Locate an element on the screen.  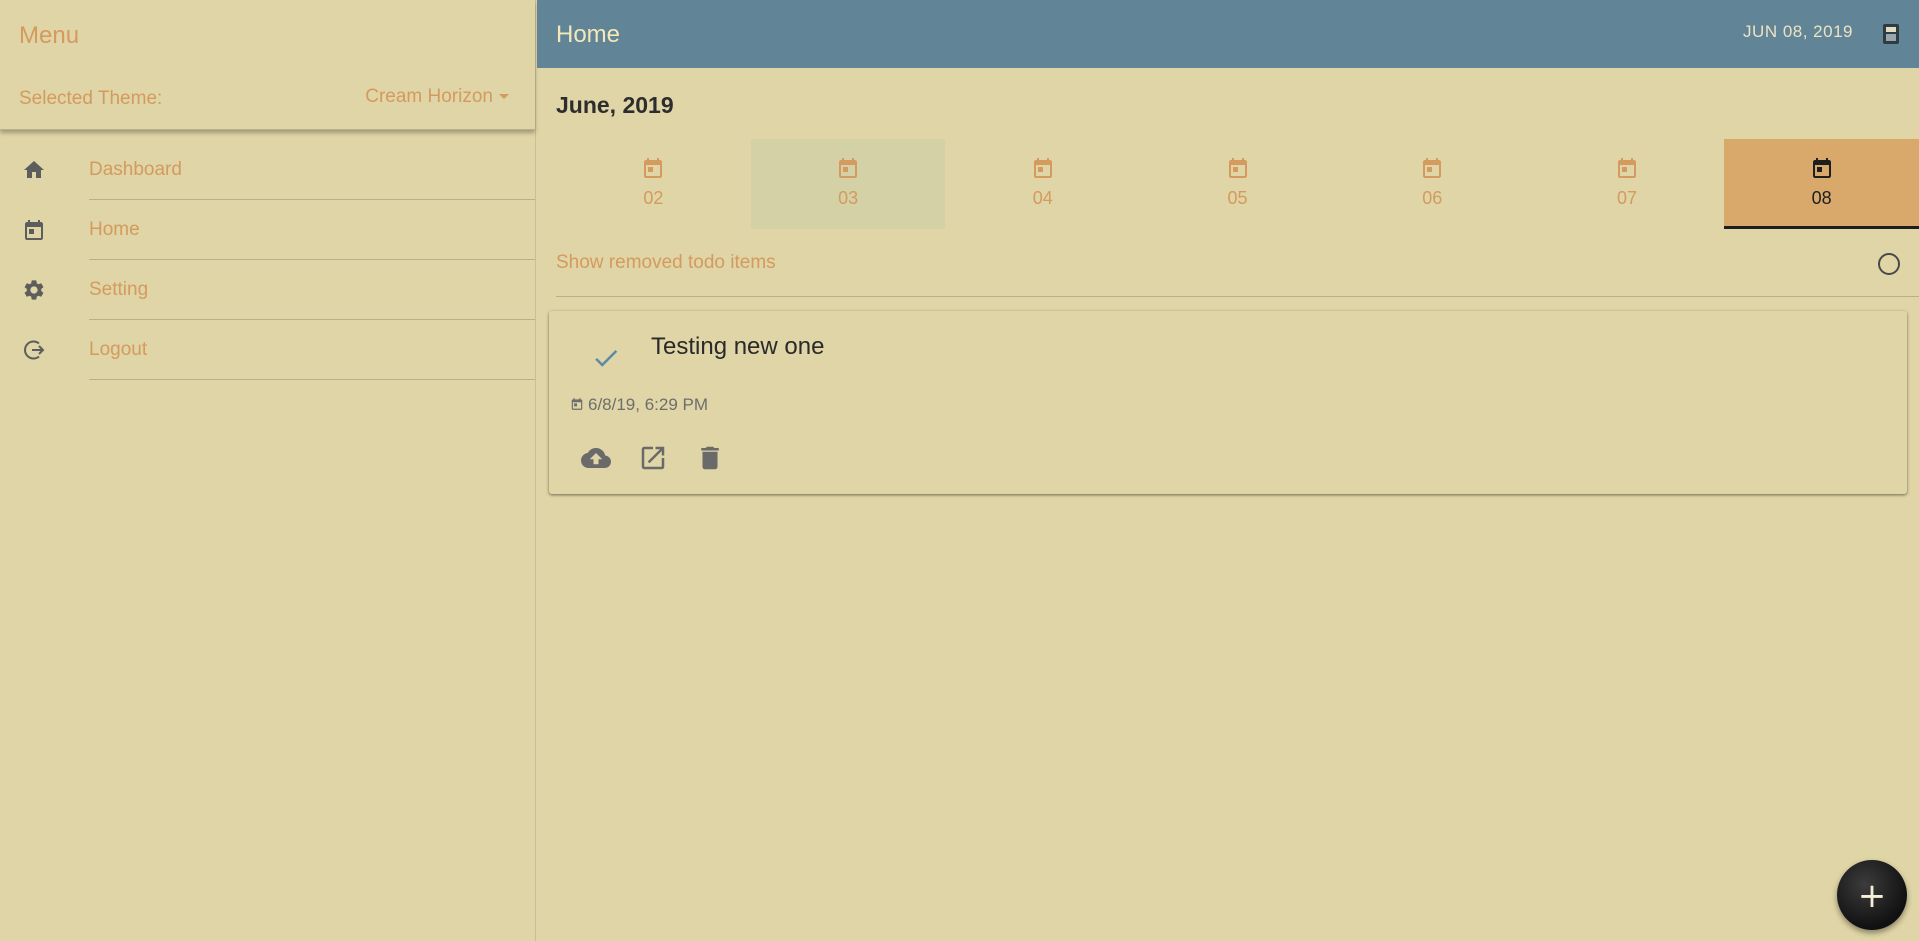
todo-timestamp: 6/8/19, 6:29 PM is located at coordinates (639, 405).